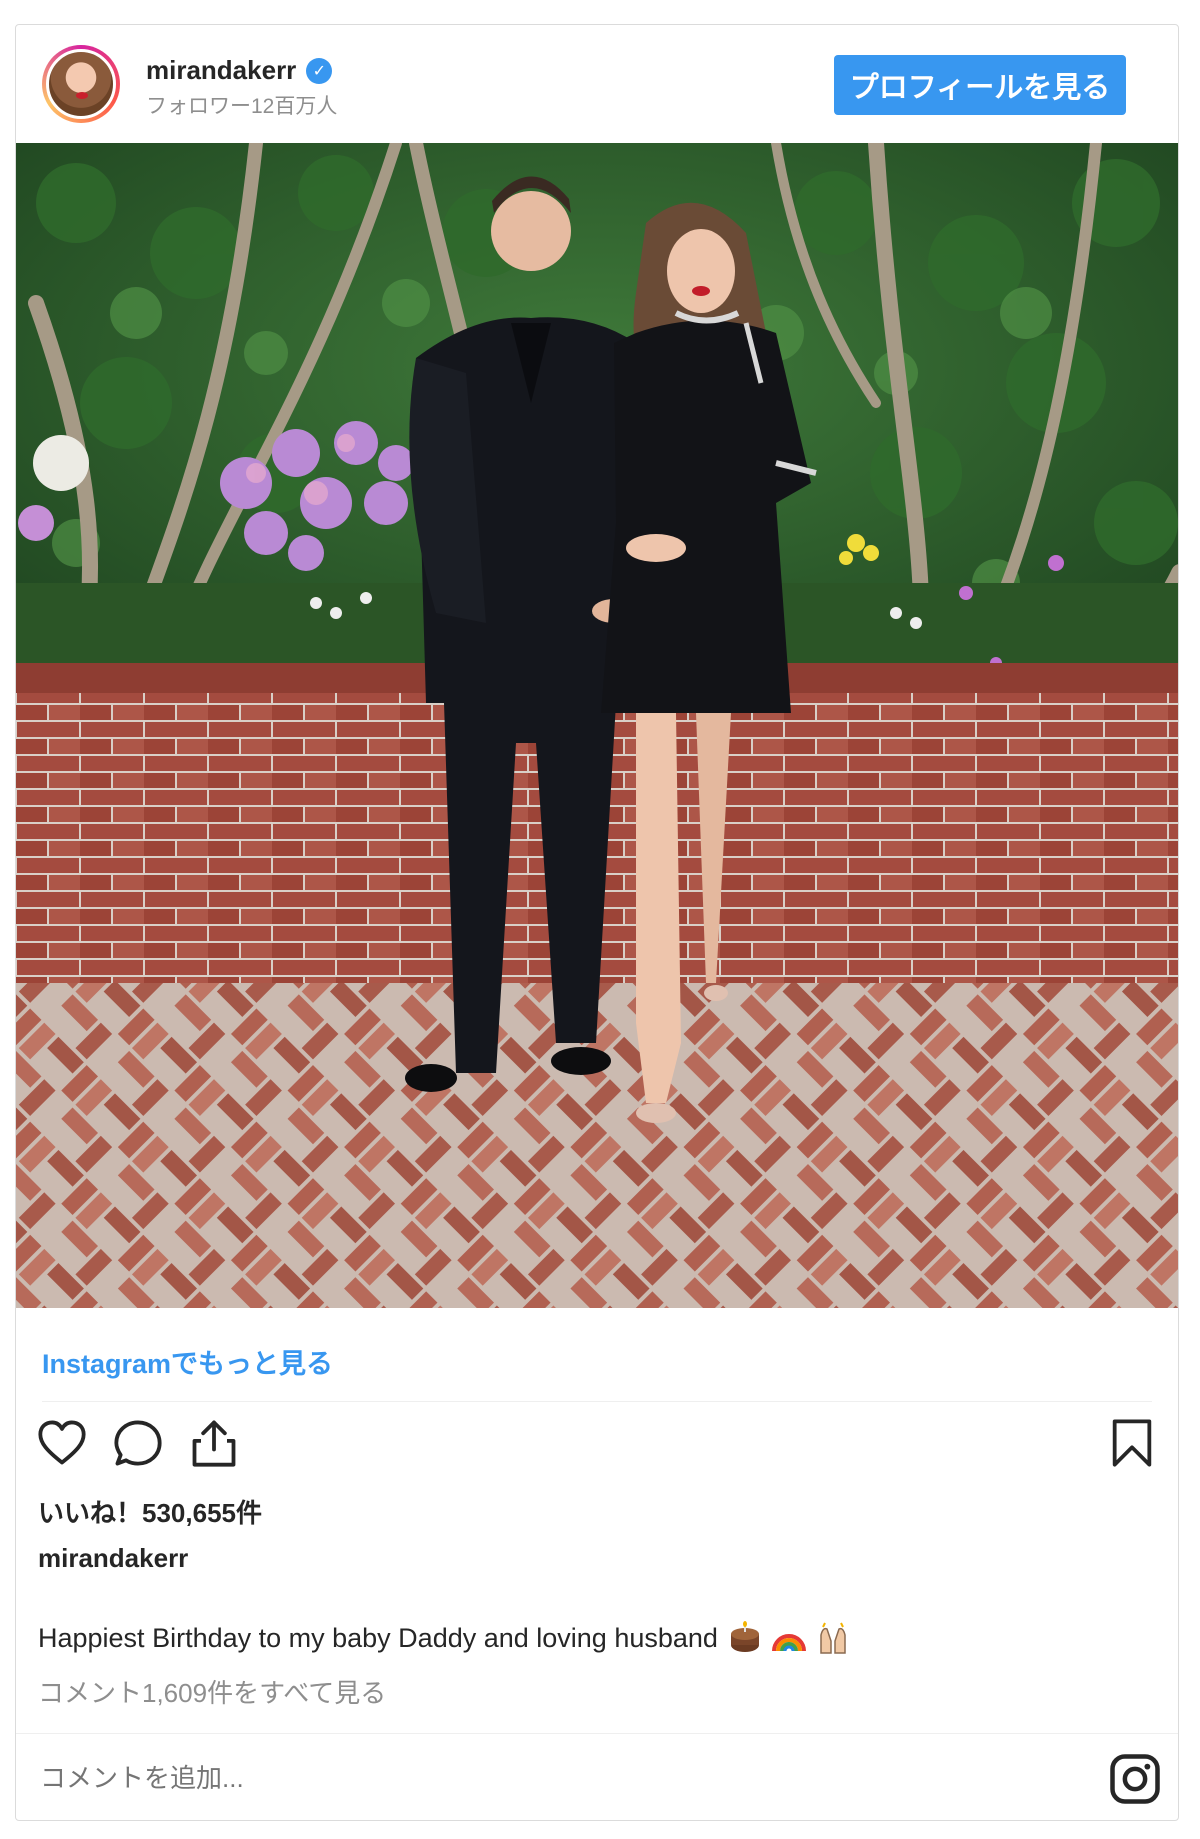 The image size is (1200, 1839). What do you see at coordinates (187, 1361) in the screenshot?
I see `view-more-on-instagram-link: Instagramでもっと見る` at bounding box center [187, 1361].